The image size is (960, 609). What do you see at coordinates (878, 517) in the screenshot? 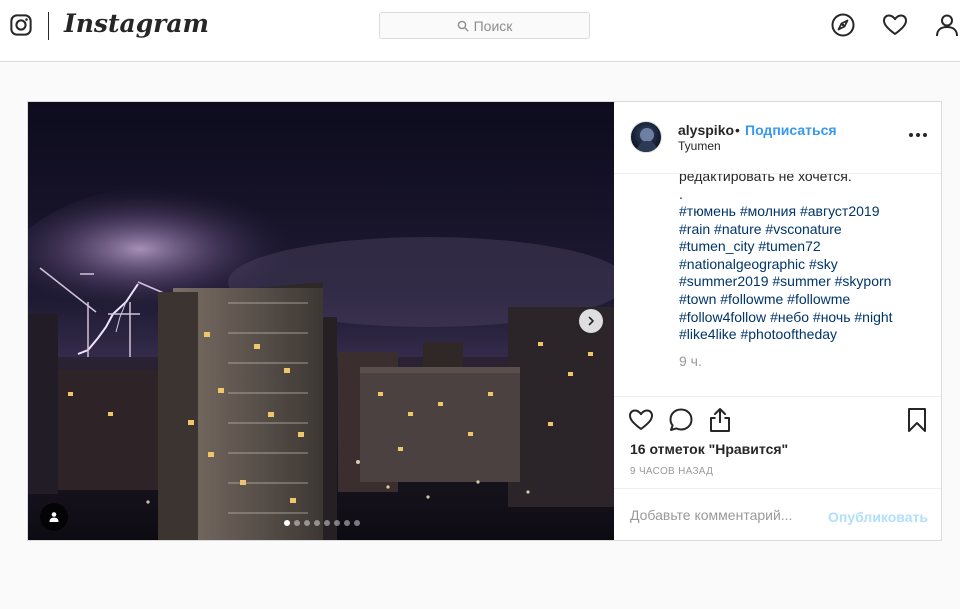
I see `publish-button: Опубликовать` at bounding box center [878, 517].